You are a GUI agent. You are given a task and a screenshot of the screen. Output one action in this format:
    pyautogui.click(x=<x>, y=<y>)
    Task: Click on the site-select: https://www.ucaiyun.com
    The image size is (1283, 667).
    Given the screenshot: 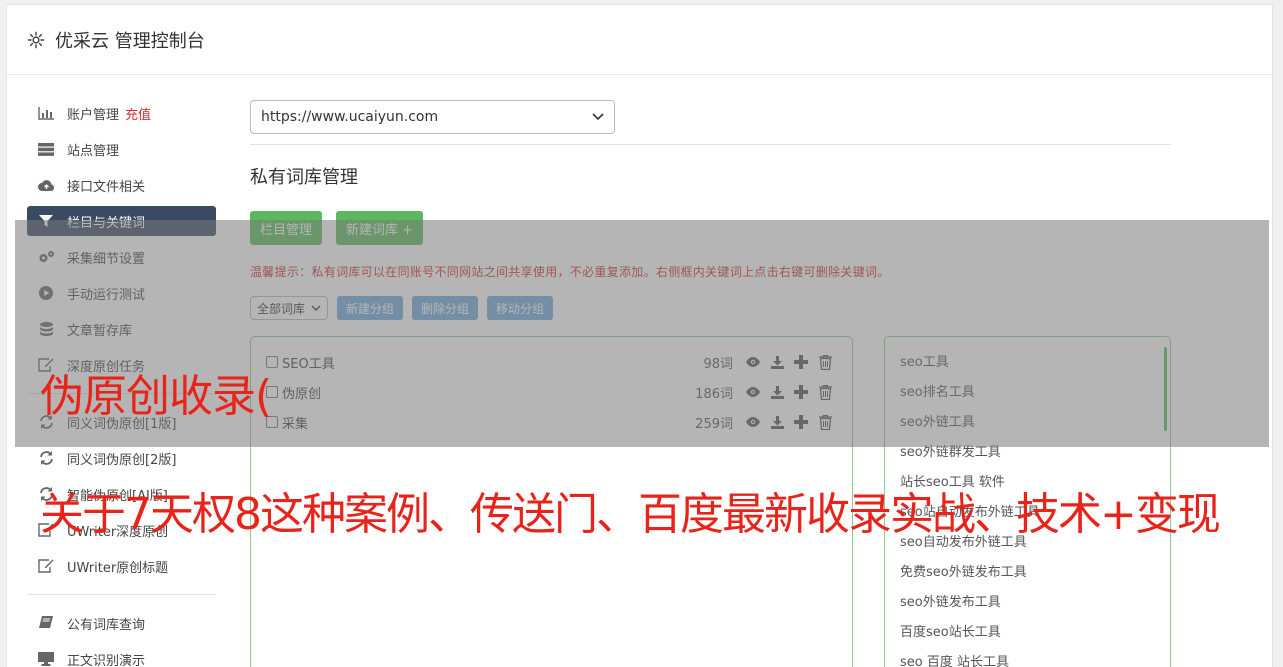 What is the action you would take?
    pyautogui.click(x=432, y=117)
    